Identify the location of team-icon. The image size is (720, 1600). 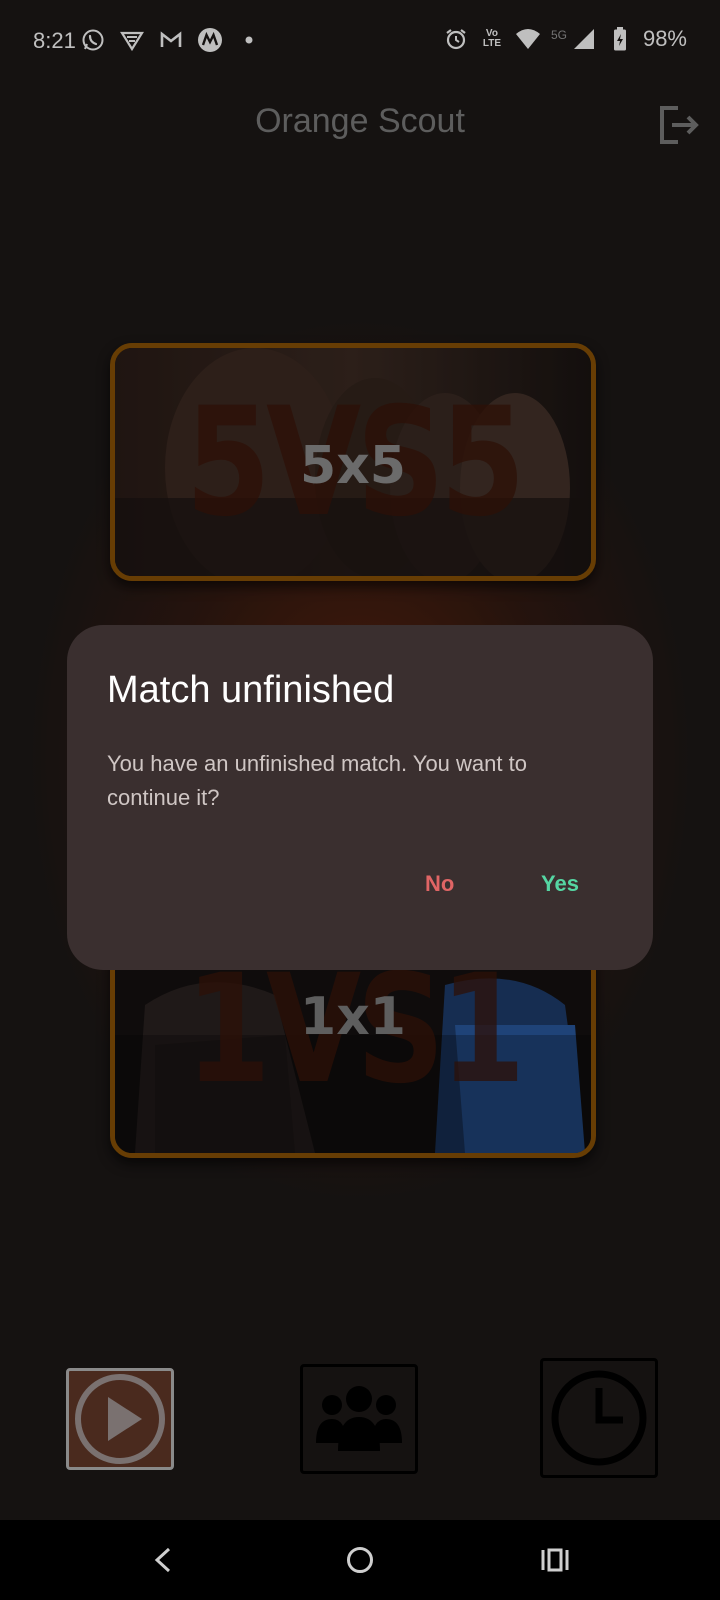
(359, 1418).